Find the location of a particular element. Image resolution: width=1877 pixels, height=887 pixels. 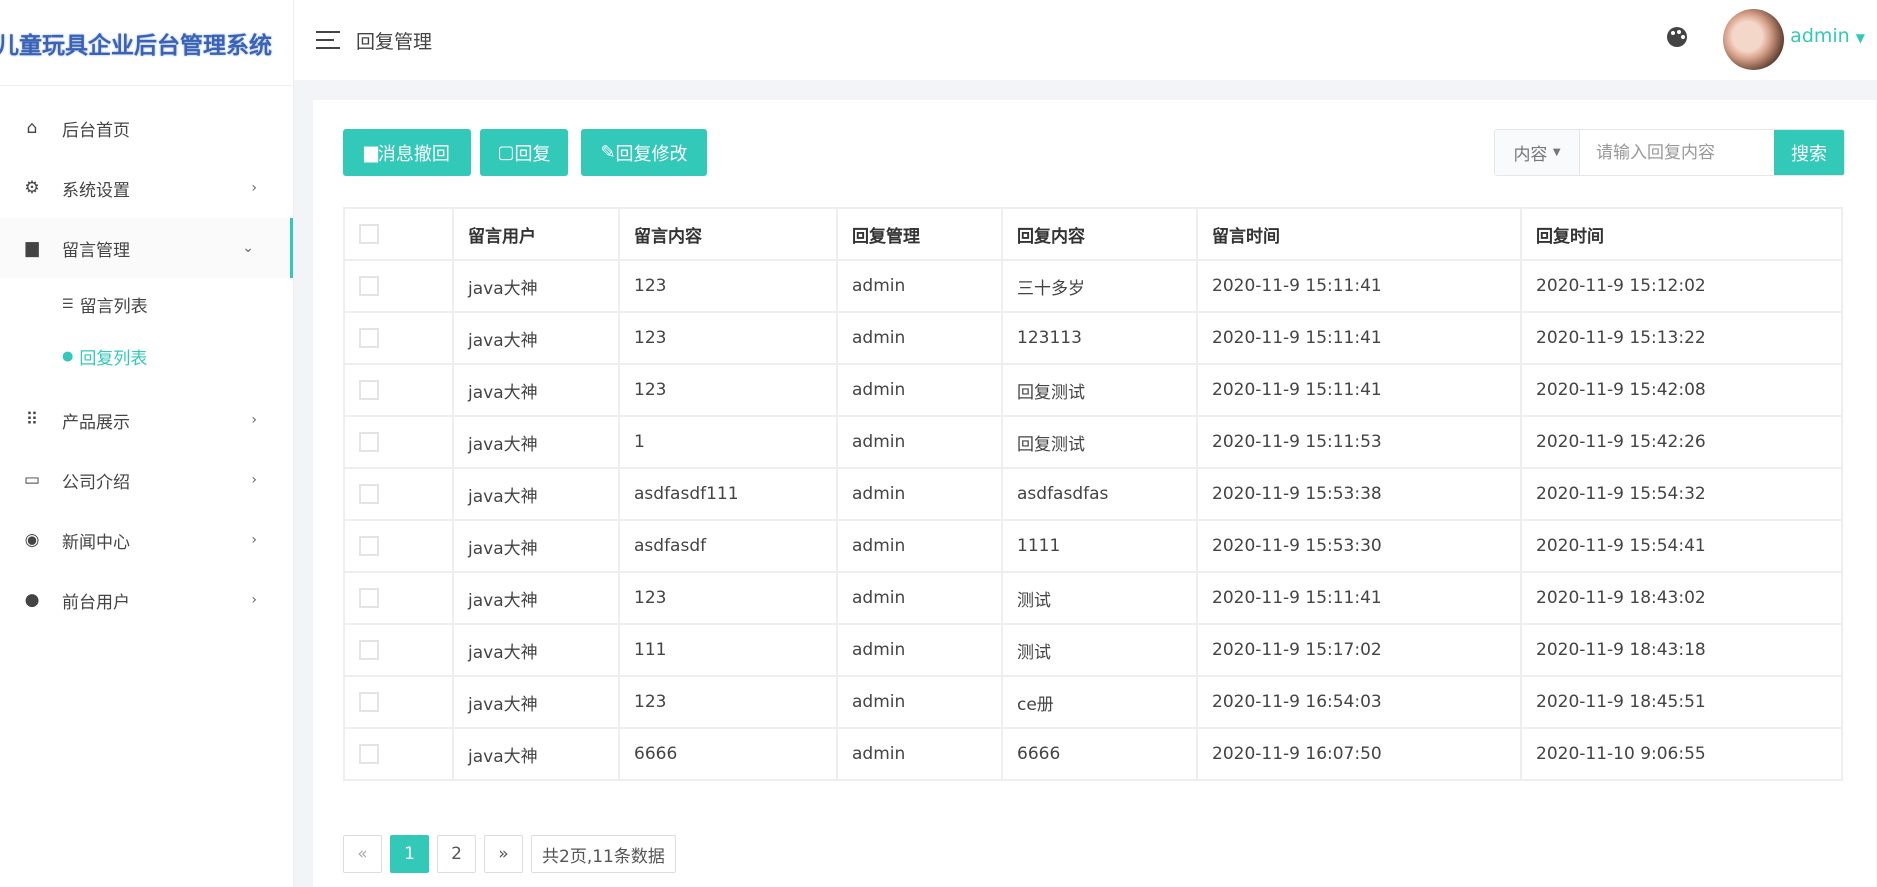

label: 产品展示 is located at coordinates (96, 422).